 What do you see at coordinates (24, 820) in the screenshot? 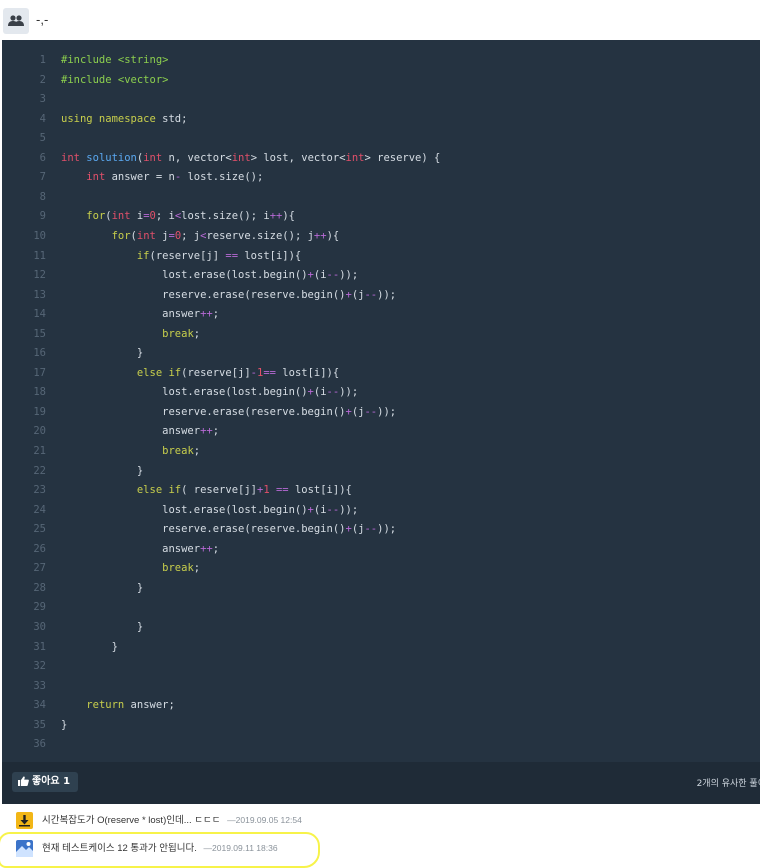
I see `download-arrow-icon` at bounding box center [24, 820].